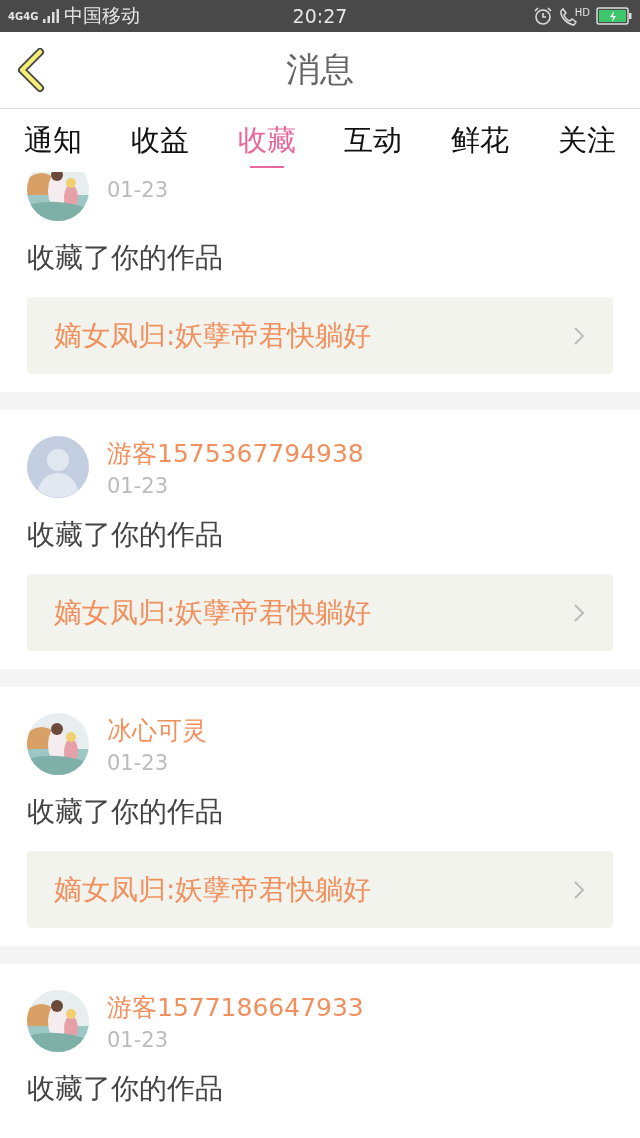  Describe the element at coordinates (235, 453) in the screenshot. I see `user-name: 游客1575367794938` at that location.